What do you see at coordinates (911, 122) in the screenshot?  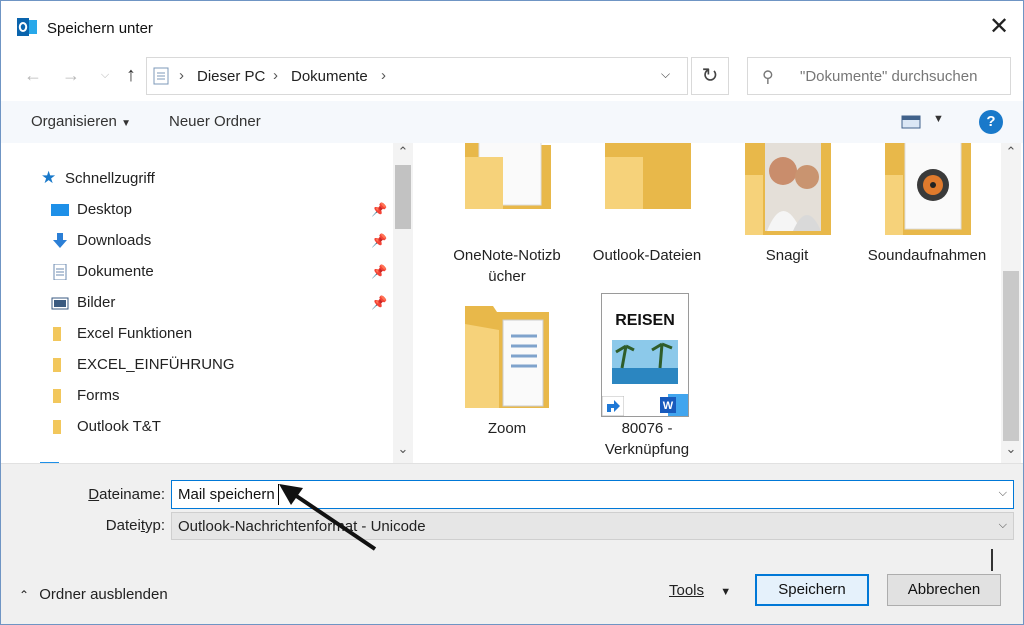 I see `view-options-icon` at bounding box center [911, 122].